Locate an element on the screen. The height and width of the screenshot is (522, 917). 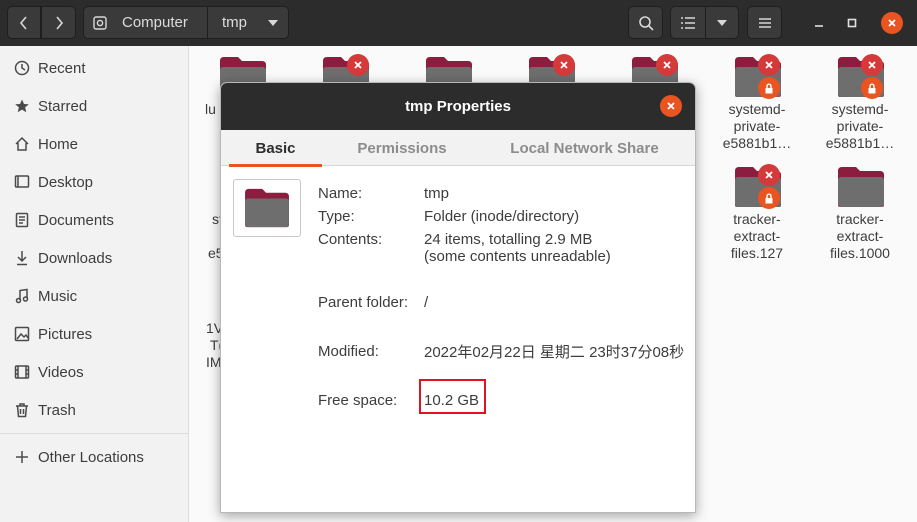
sidebar-item-label: Music is located at coordinates (58, 296).